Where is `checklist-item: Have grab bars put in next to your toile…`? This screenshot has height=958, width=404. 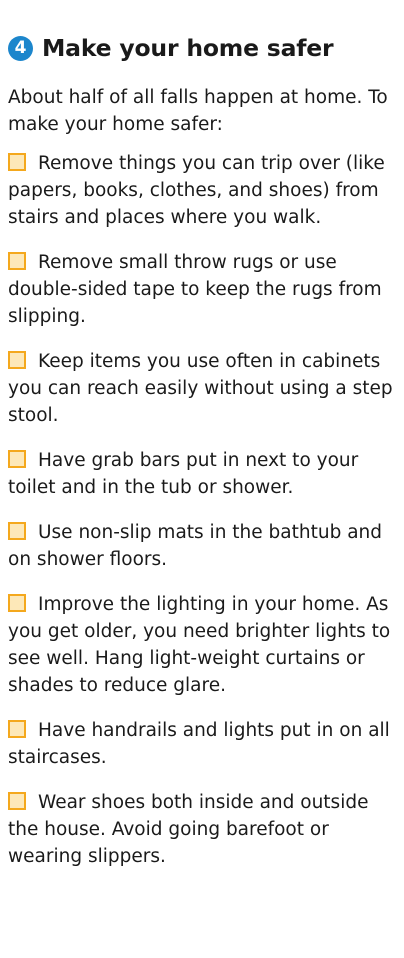
checklist-item: Have grab bars put in next to your toile… is located at coordinates (201, 474).